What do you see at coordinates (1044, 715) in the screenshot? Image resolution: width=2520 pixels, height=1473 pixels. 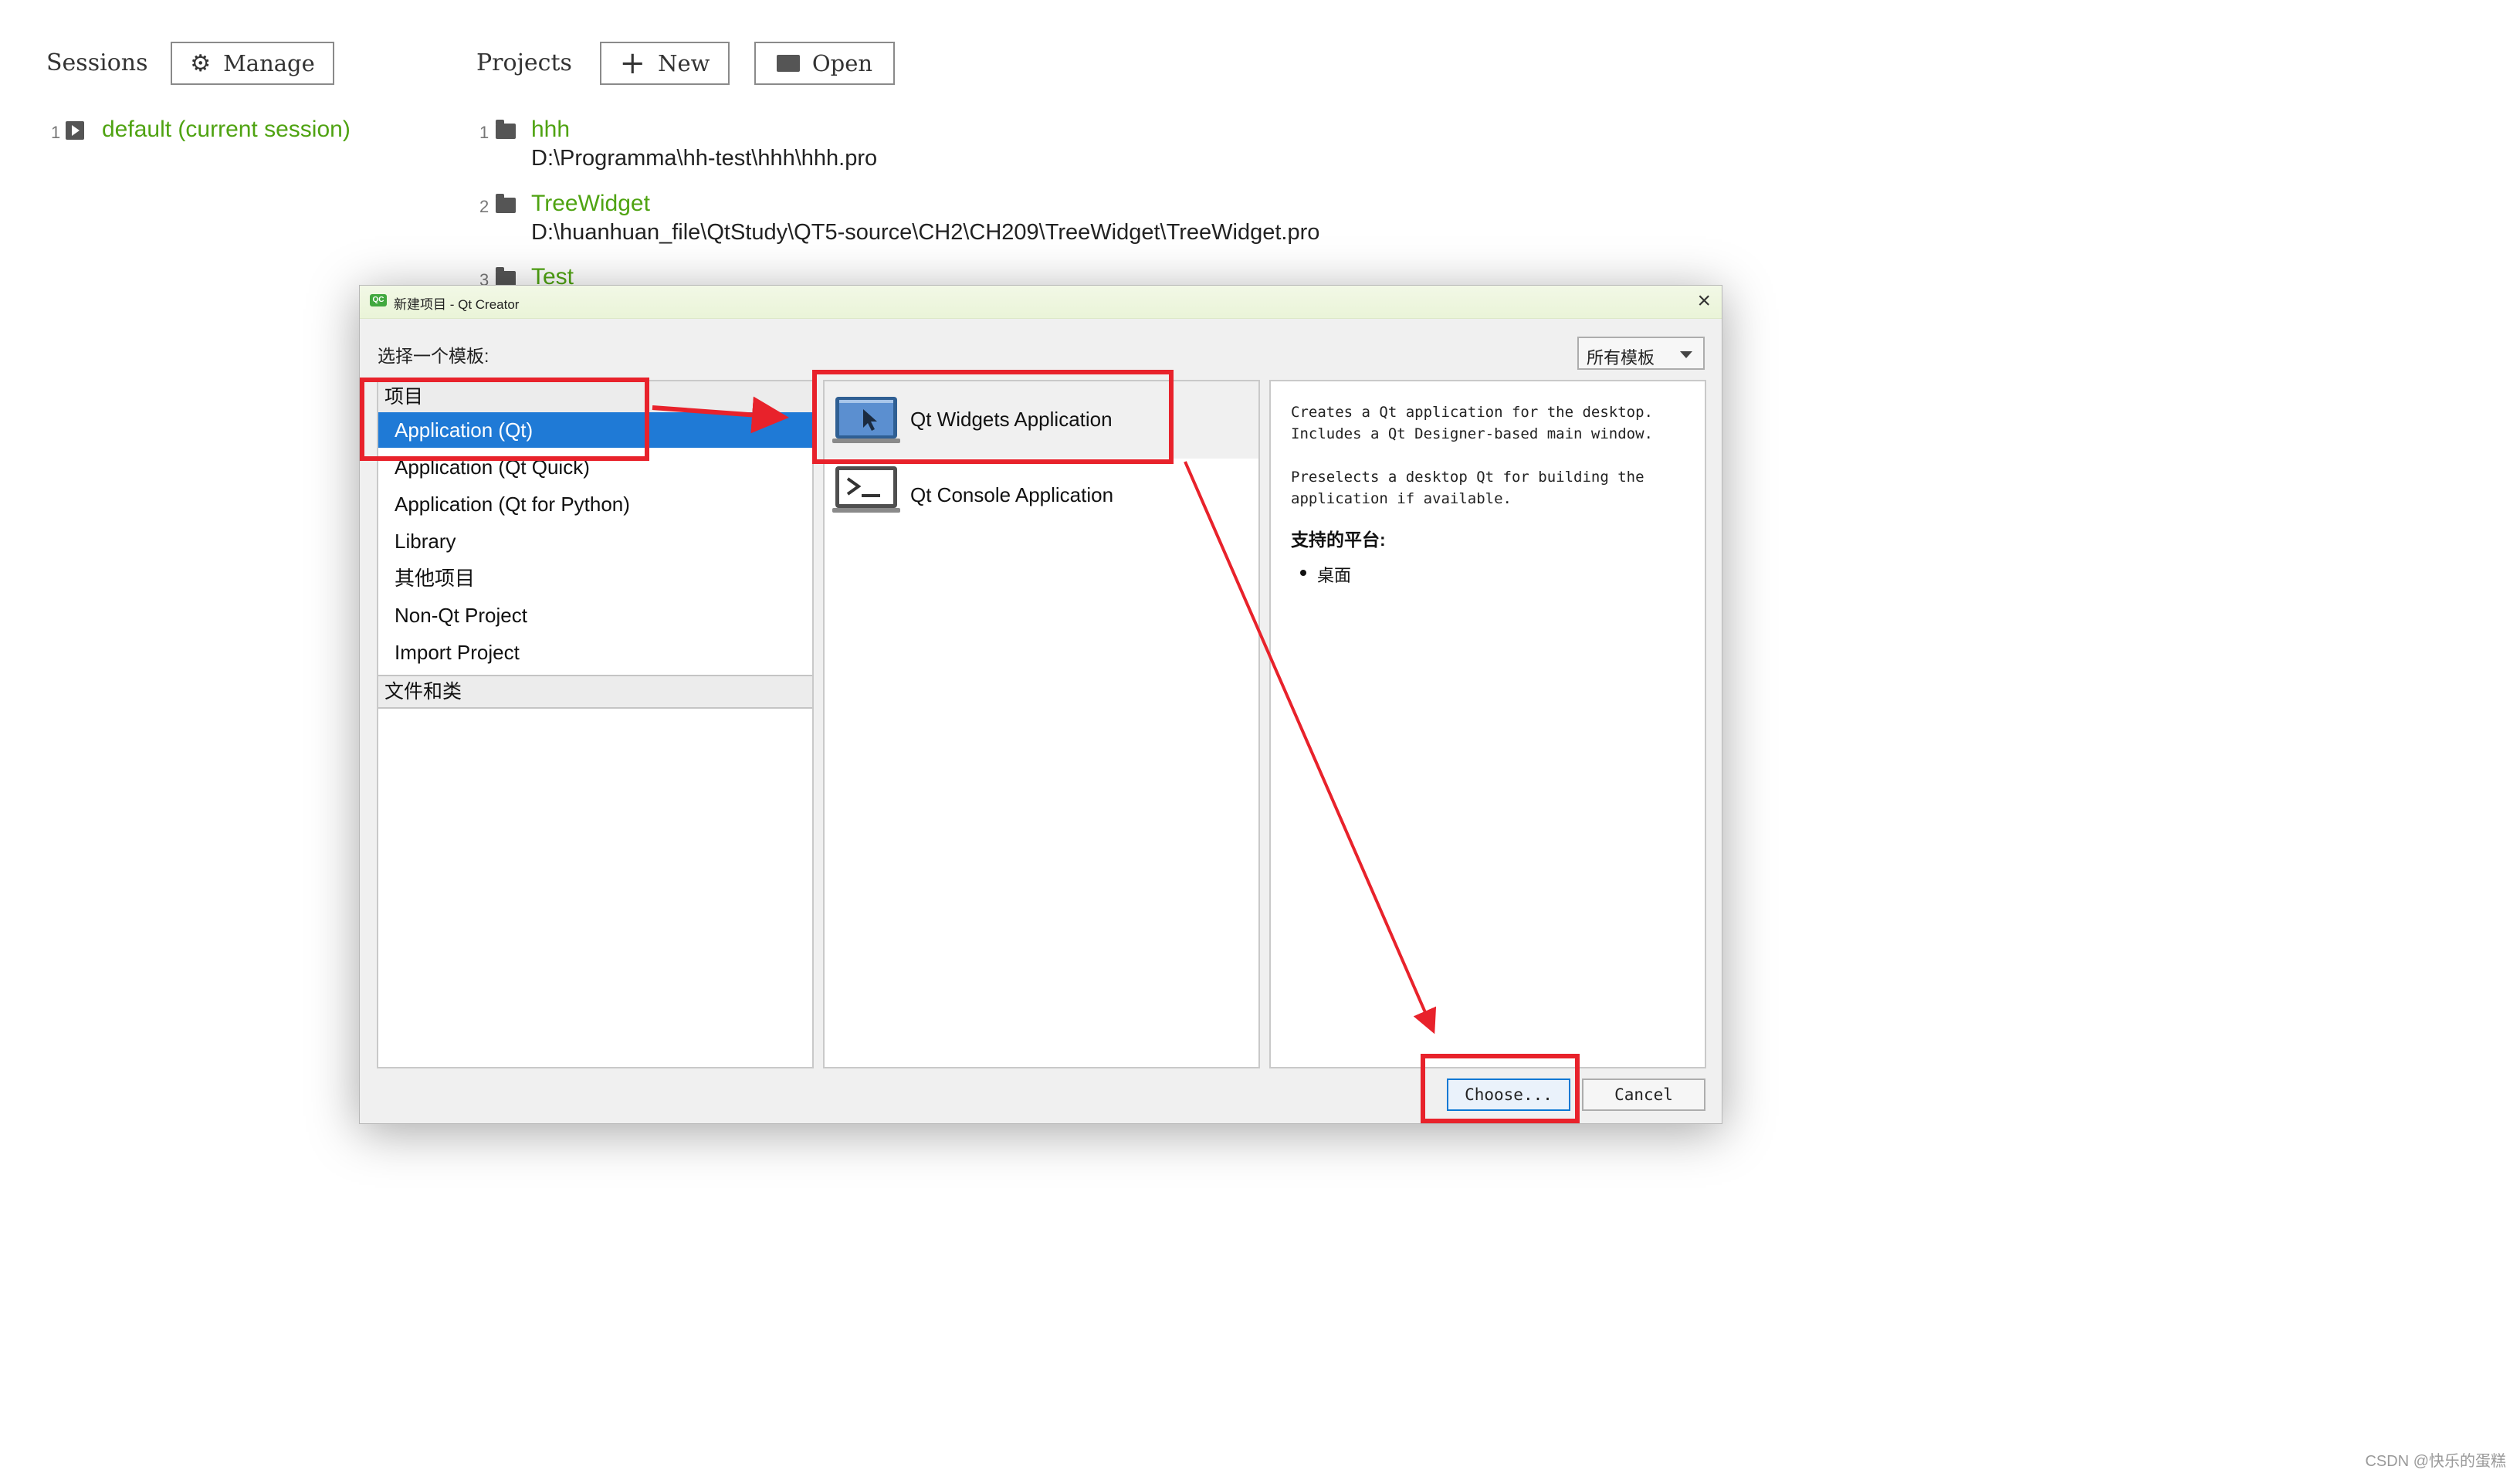 I see `annotation-arrows` at bounding box center [1044, 715].